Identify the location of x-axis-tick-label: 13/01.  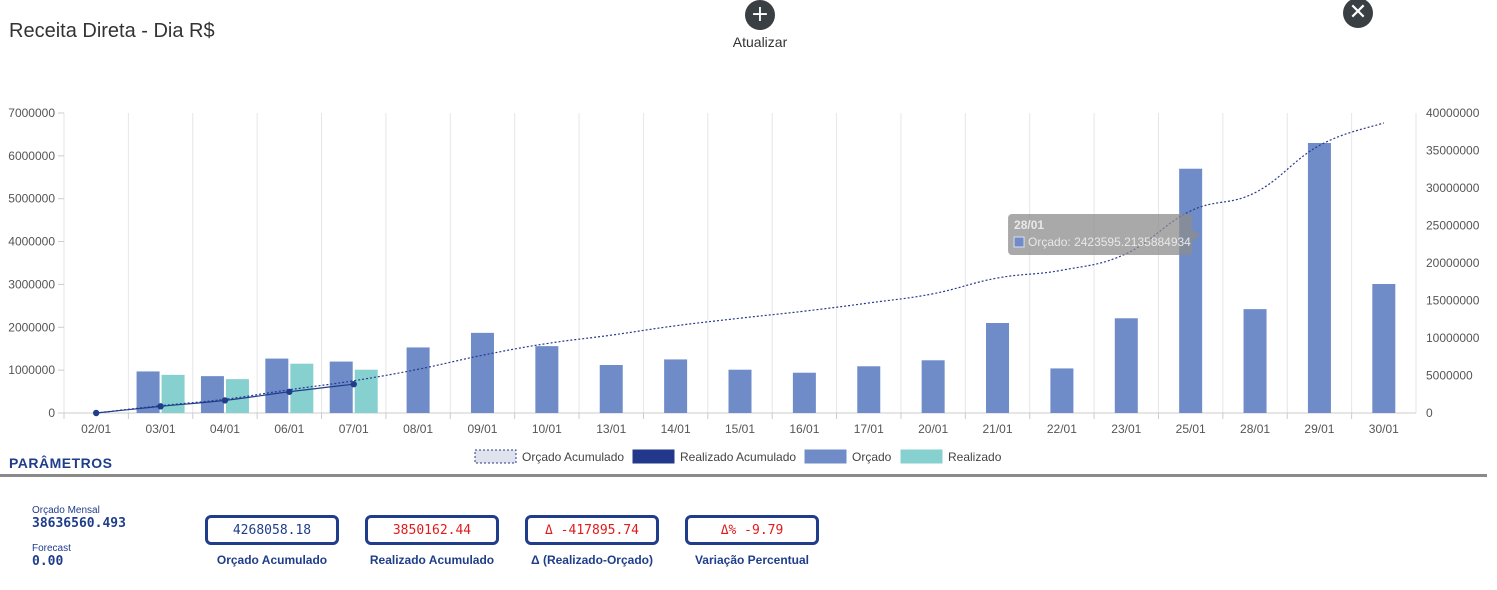
(611, 429).